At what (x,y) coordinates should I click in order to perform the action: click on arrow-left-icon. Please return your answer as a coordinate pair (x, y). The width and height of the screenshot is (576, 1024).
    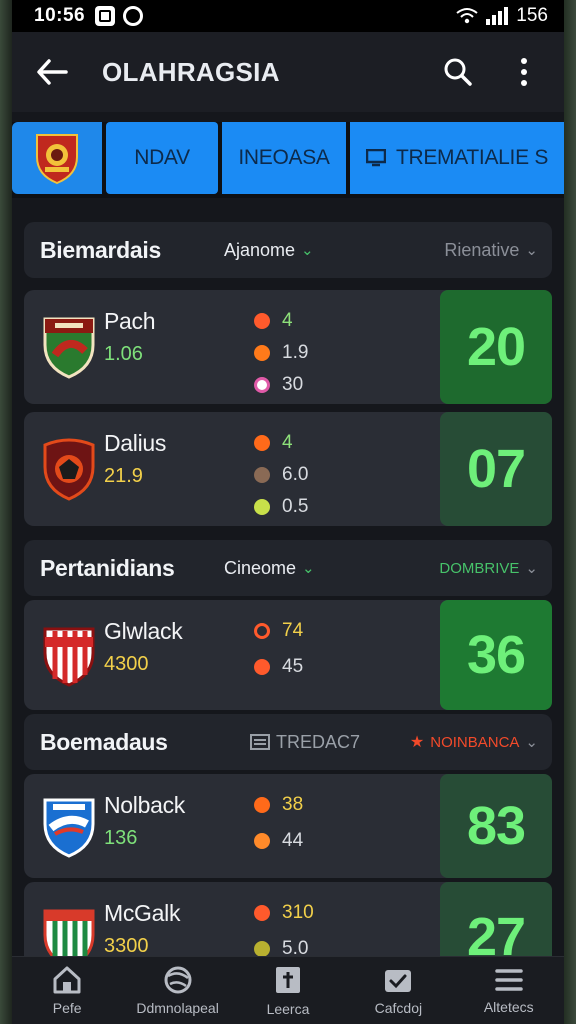
    Looking at the image, I should click on (52, 72).